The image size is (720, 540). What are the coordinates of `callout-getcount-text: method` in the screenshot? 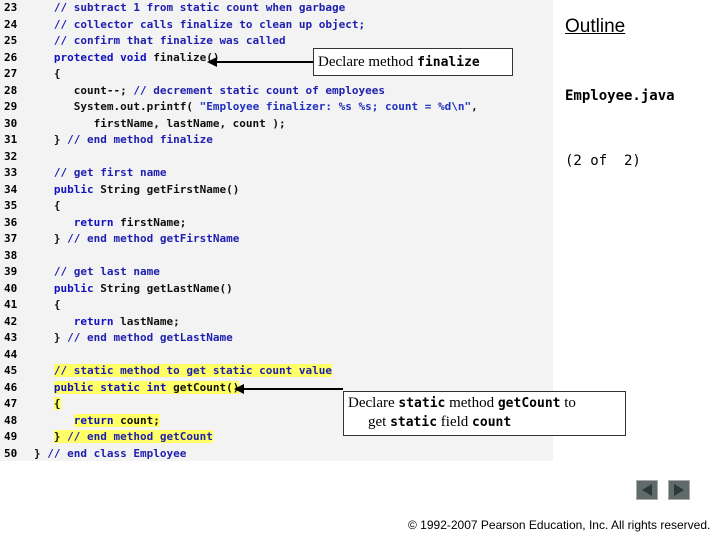 It's located at (471, 403).